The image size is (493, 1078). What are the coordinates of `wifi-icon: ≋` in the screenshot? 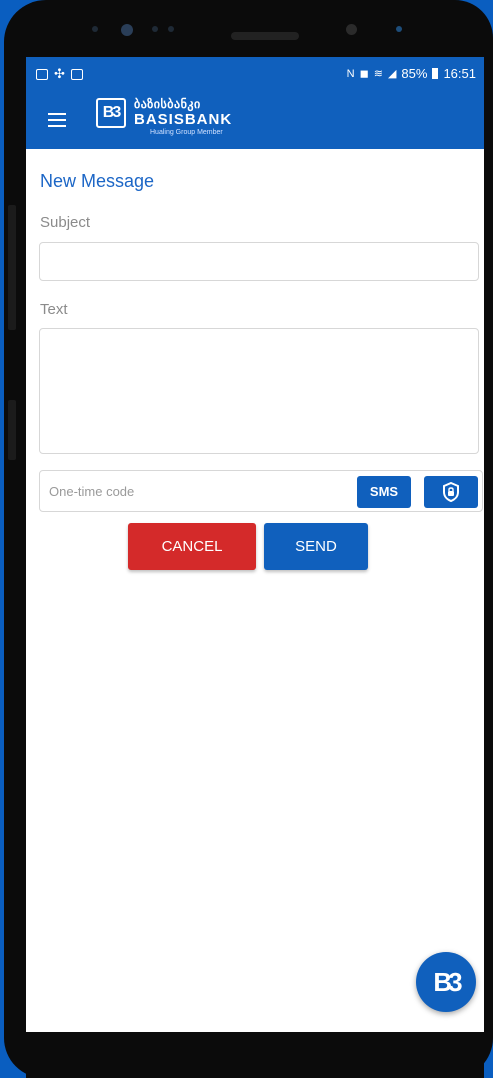 It's located at (378, 74).